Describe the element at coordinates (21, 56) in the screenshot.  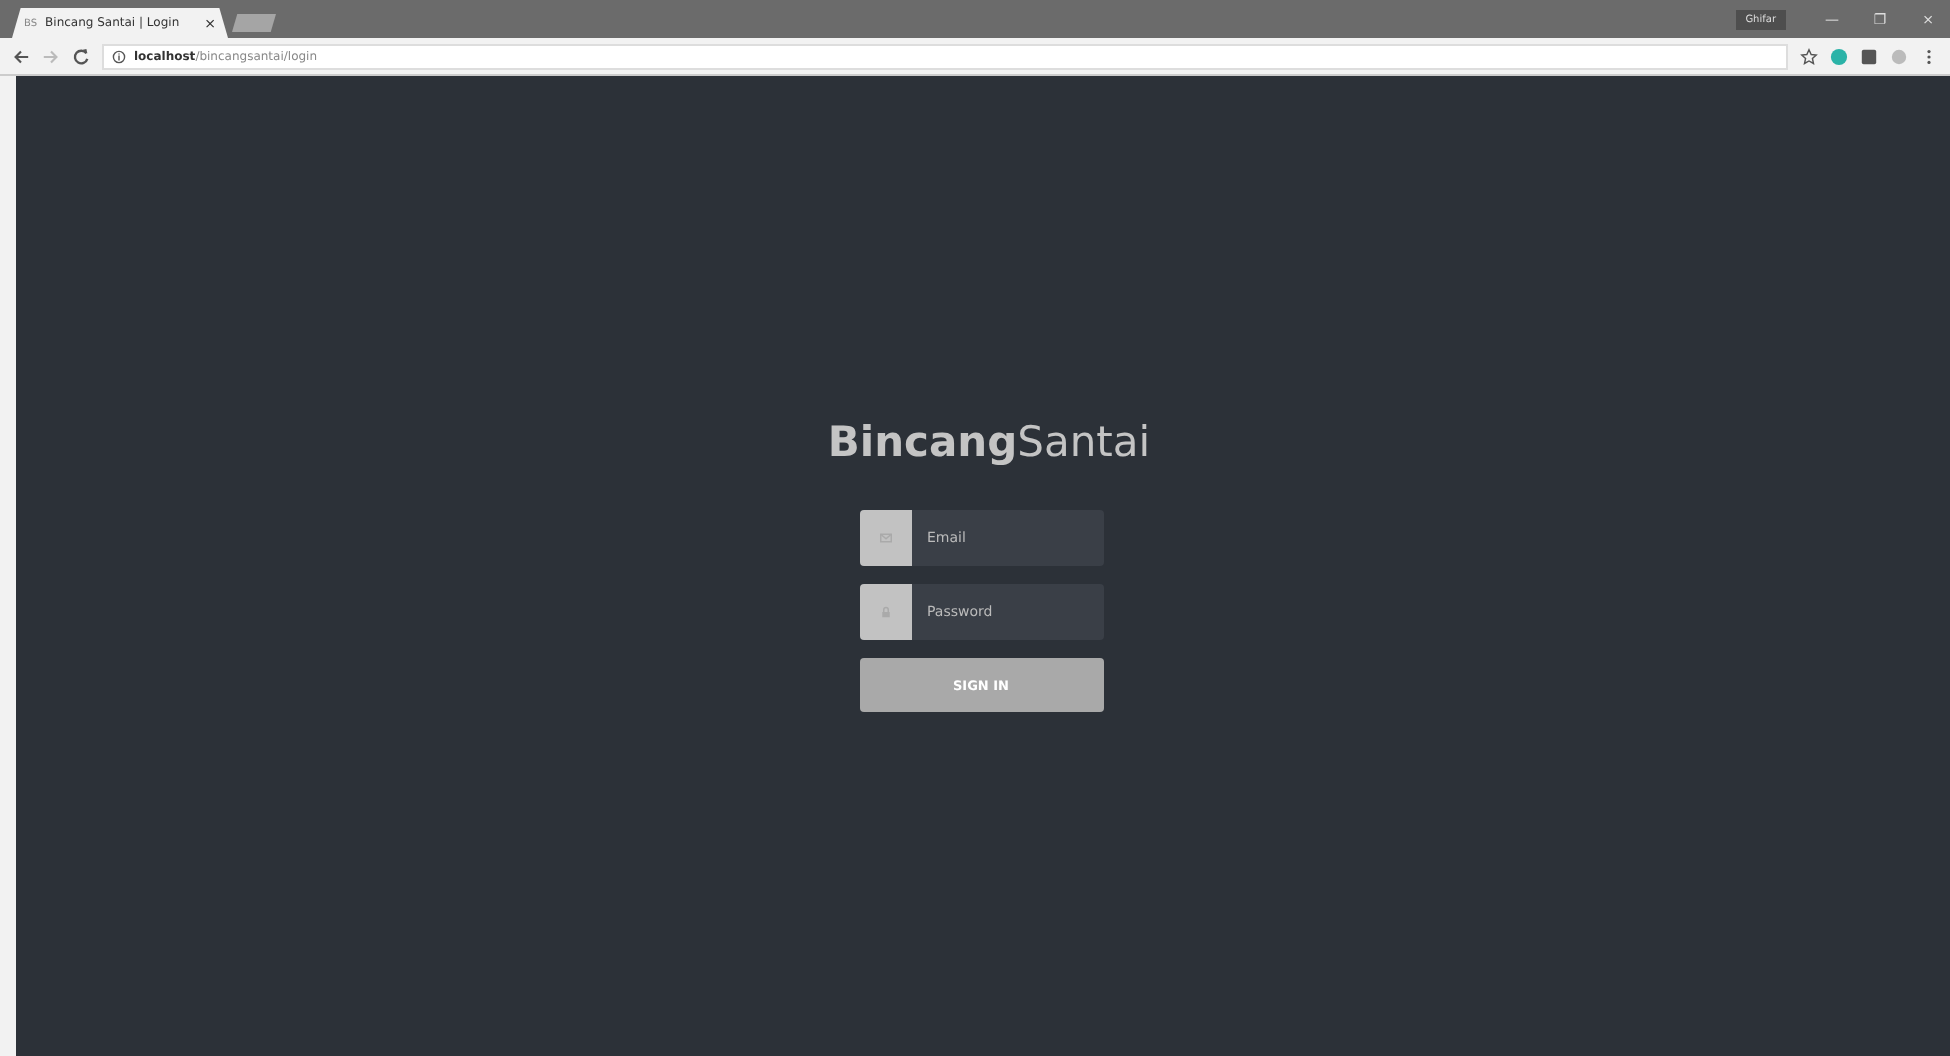
I see `back-icon` at that location.